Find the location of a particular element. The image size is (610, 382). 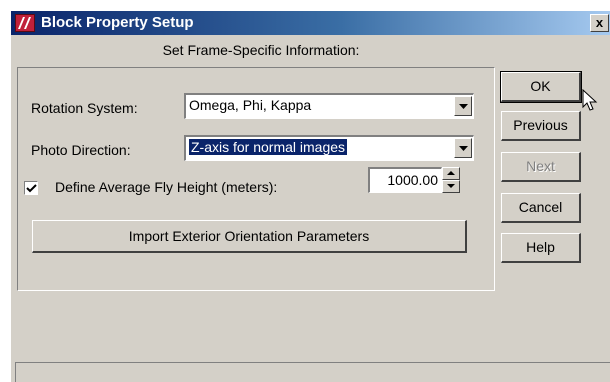

photo-direction-dropdown-button is located at coordinates (463, 148).